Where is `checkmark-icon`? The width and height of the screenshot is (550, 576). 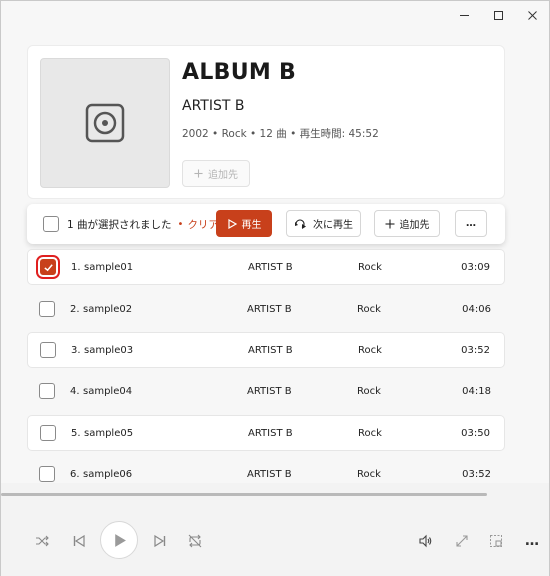 checkmark-icon is located at coordinates (48, 267).